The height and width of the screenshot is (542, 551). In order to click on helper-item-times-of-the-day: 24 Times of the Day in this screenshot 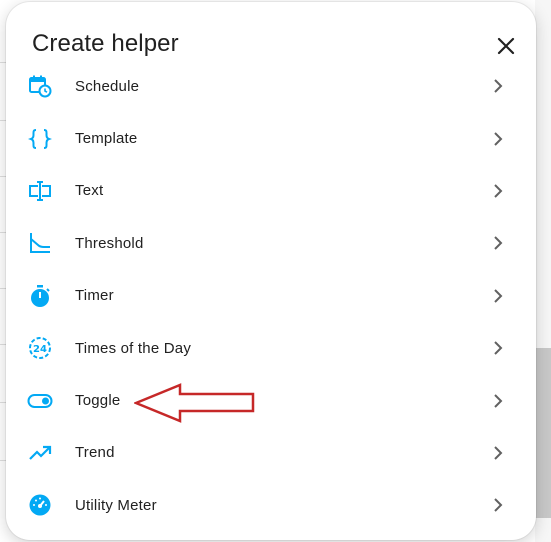, I will do `click(271, 348)`.